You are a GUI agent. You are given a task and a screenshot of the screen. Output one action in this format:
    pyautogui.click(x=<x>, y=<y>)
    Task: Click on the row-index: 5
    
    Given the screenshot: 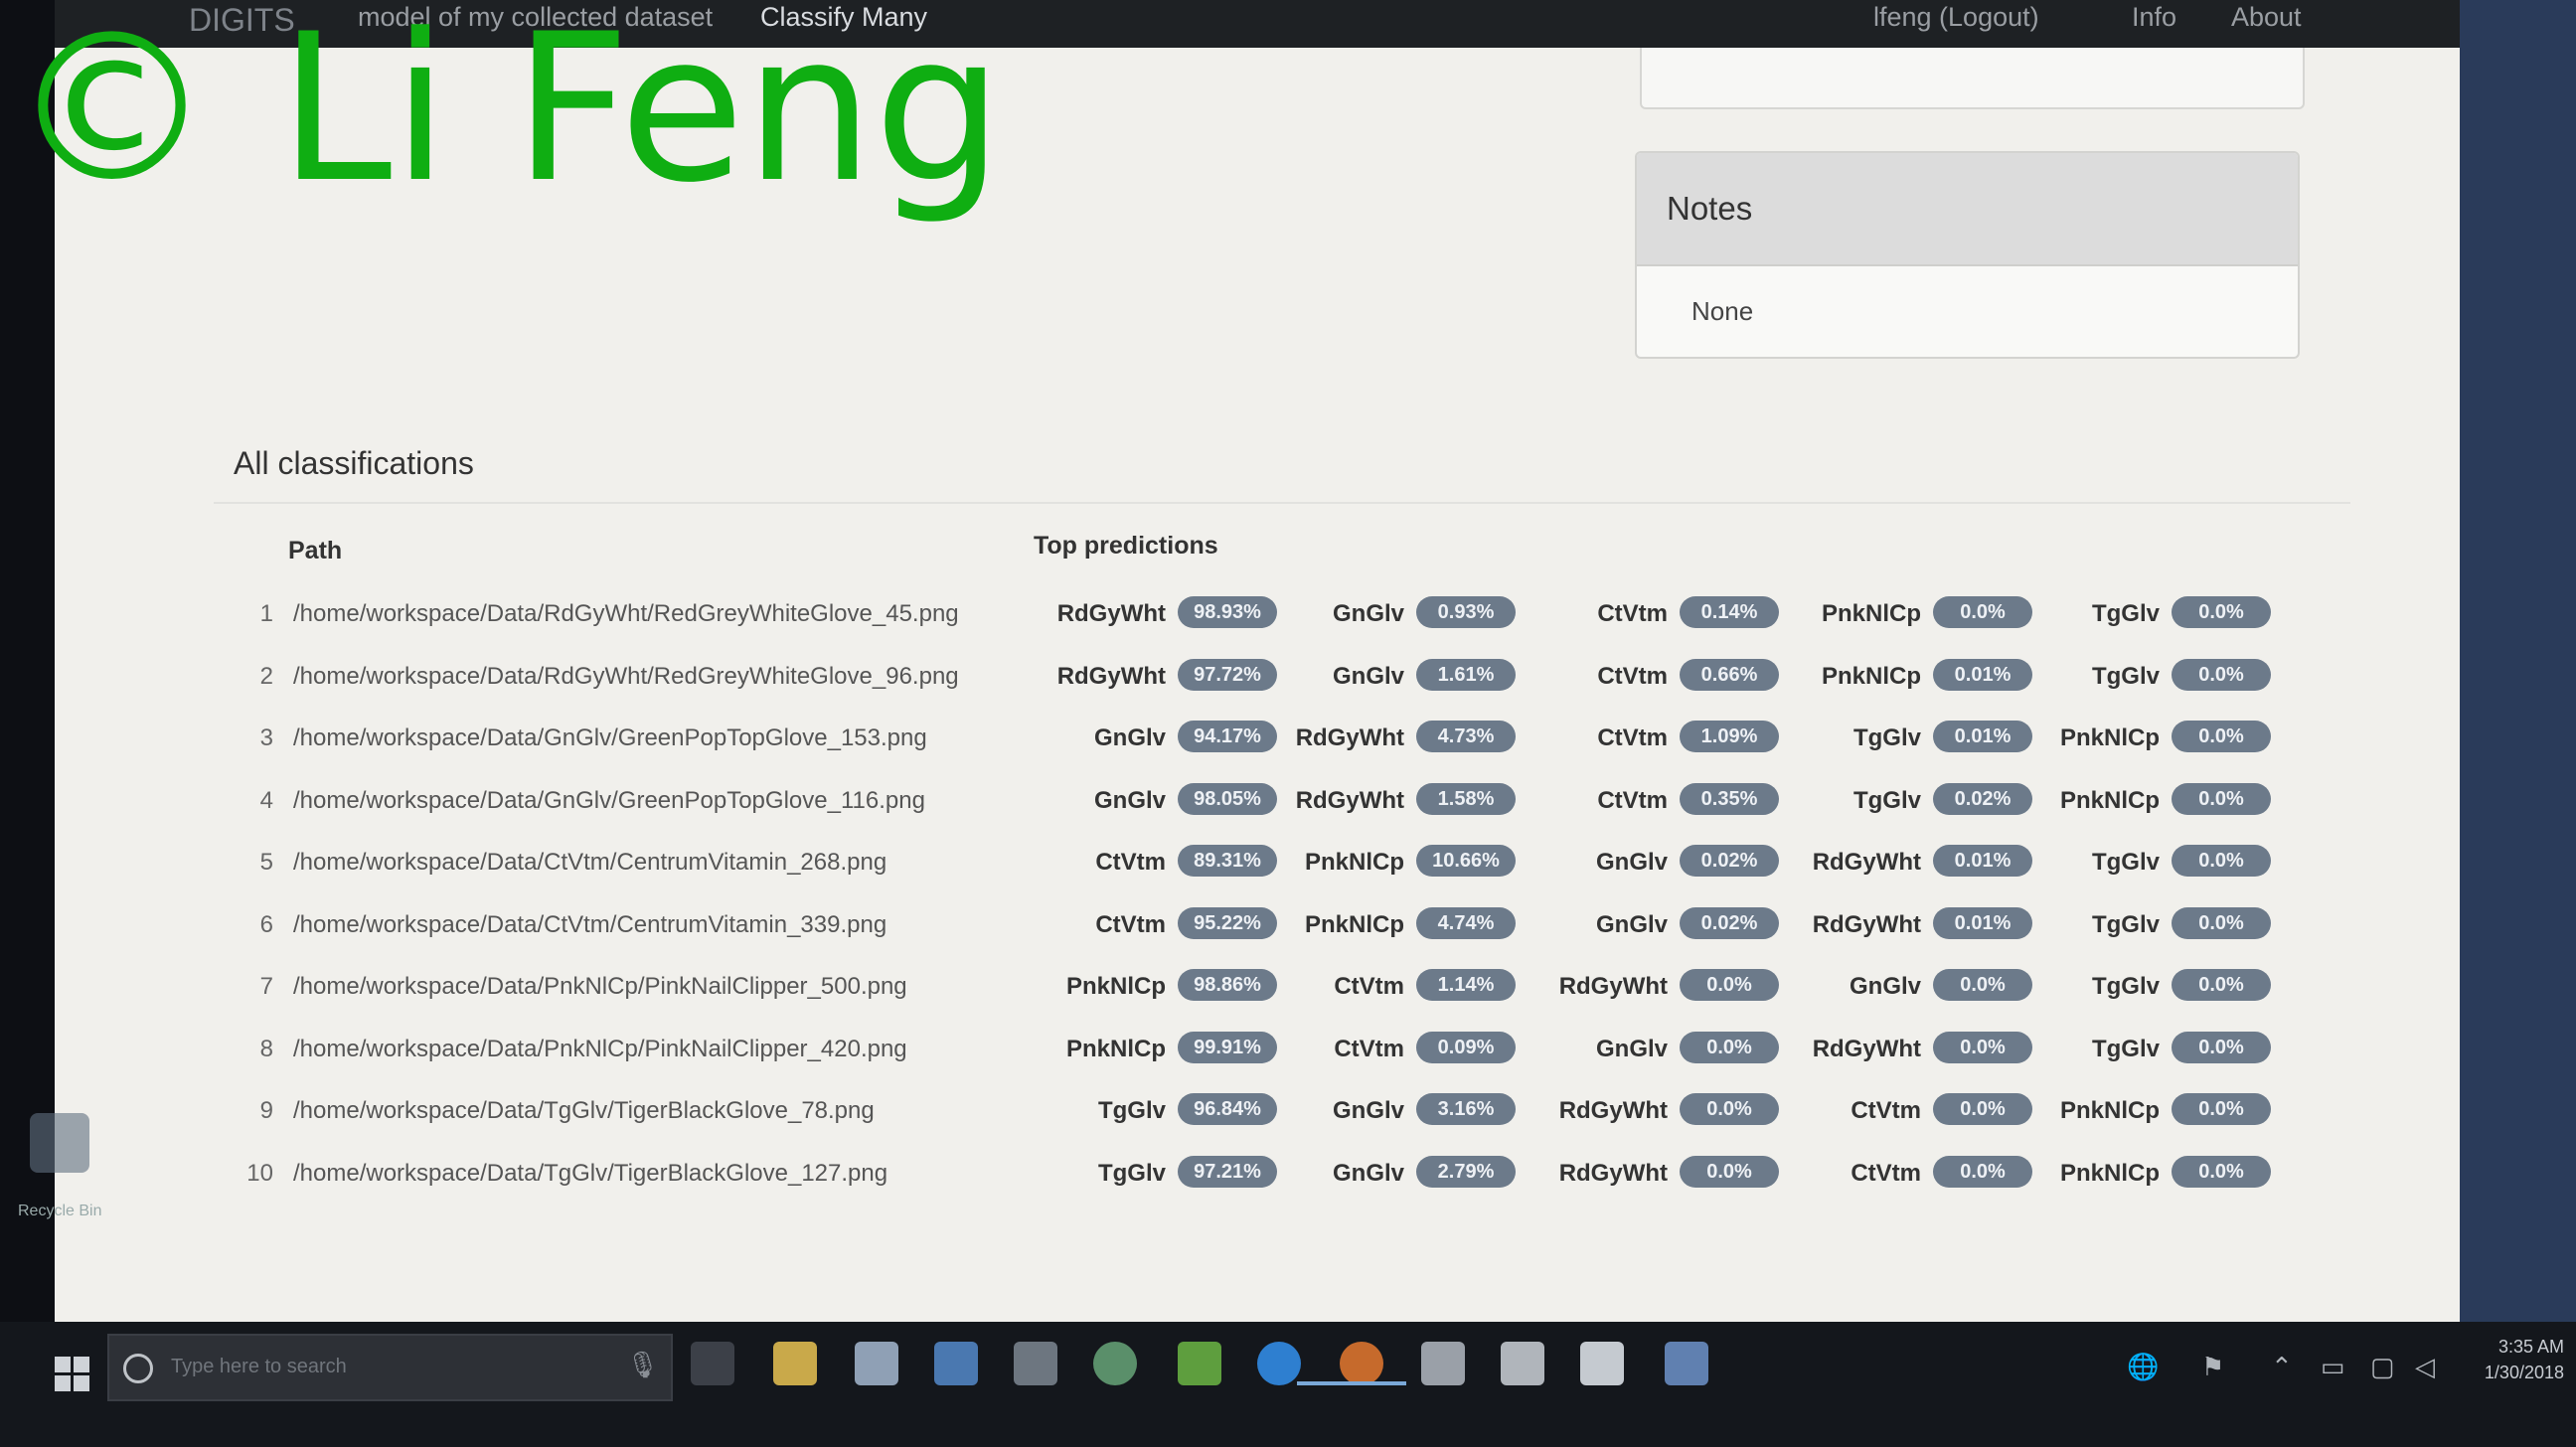 What is the action you would take?
    pyautogui.click(x=266, y=863)
    